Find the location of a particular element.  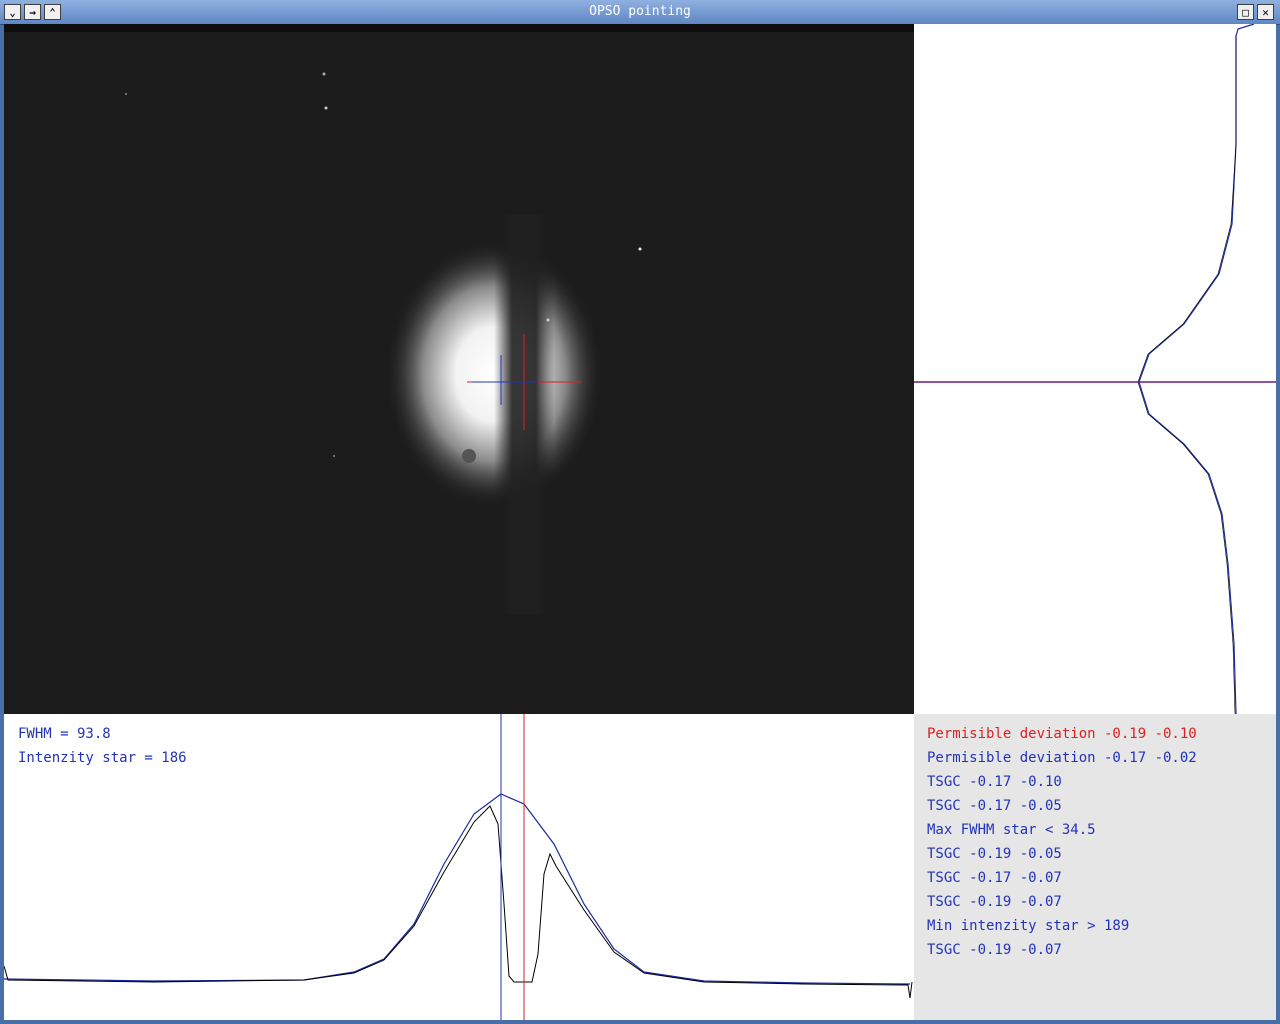

log-line: Permisible deviation -0.17 -0.02 is located at coordinates (1062, 758).